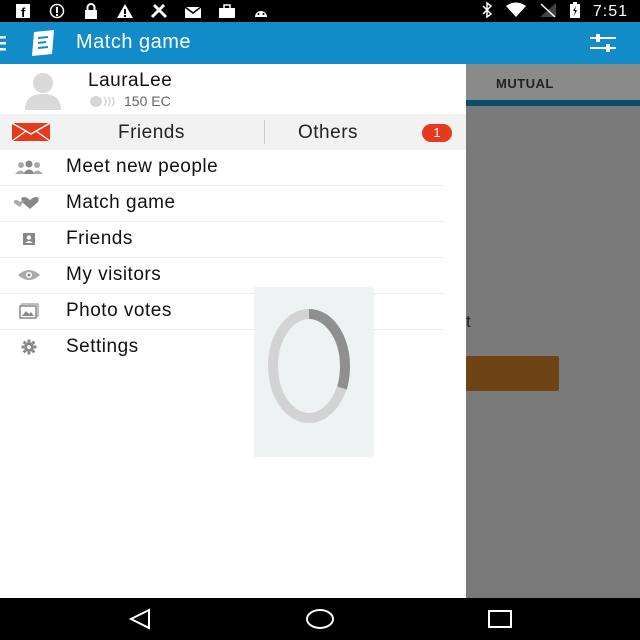 The image size is (640, 640). Describe the element at coordinates (43, 43) in the screenshot. I see `app-logo-icon` at that location.